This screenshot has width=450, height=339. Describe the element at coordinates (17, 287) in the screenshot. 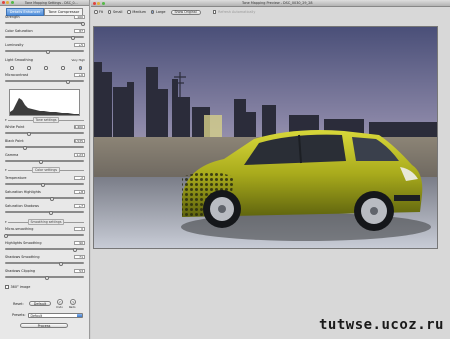

I see `360-image-option: 360° image` at that location.